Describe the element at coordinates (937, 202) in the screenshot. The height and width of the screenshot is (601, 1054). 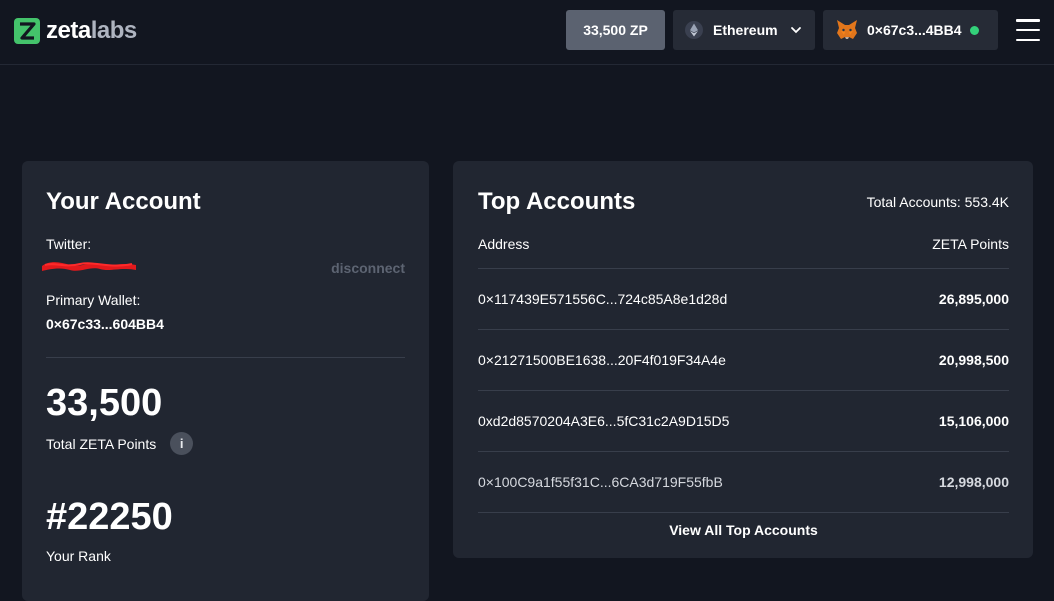
I see `total-accounts-count: Total Accounts: 553.4K` at that location.